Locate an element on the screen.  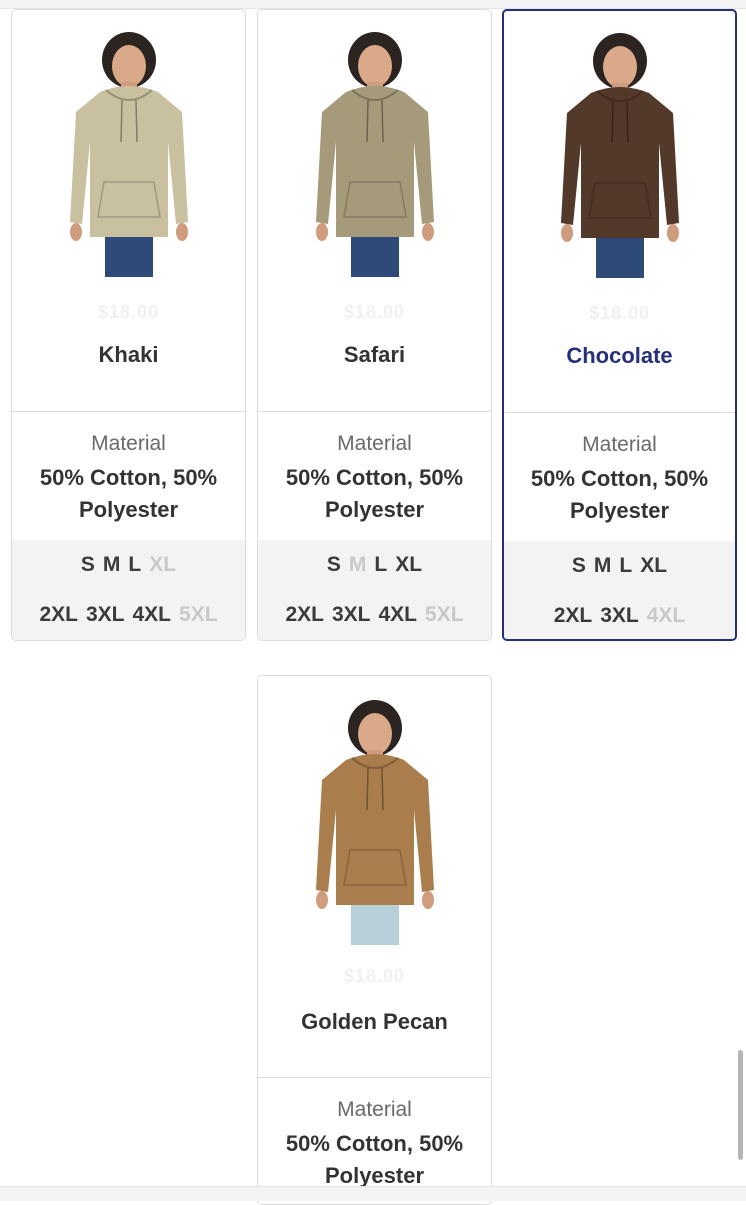
size-row: 2XL 3XL 4XL is located at coordinates (619, 616).